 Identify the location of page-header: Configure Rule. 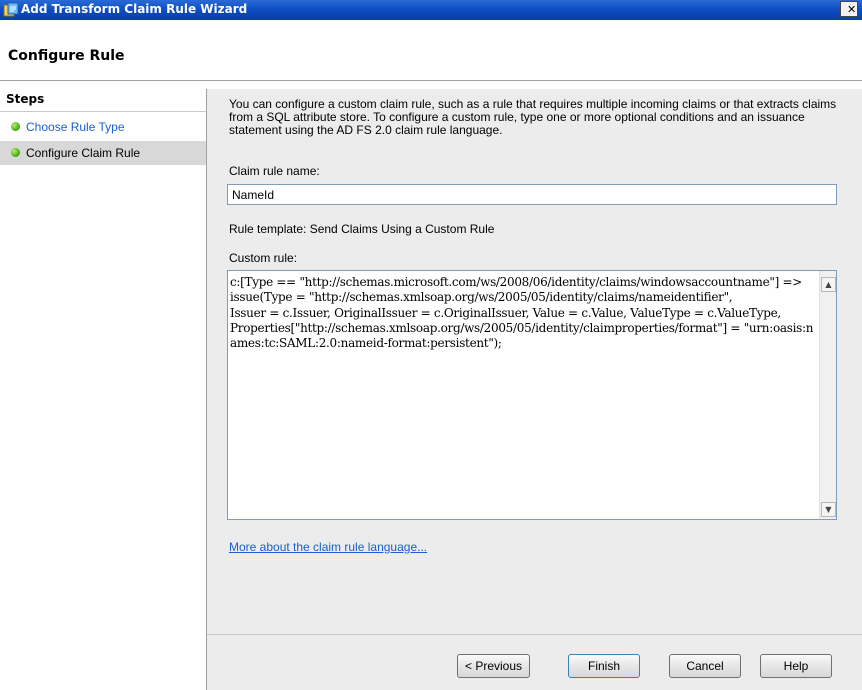
(431, 50).